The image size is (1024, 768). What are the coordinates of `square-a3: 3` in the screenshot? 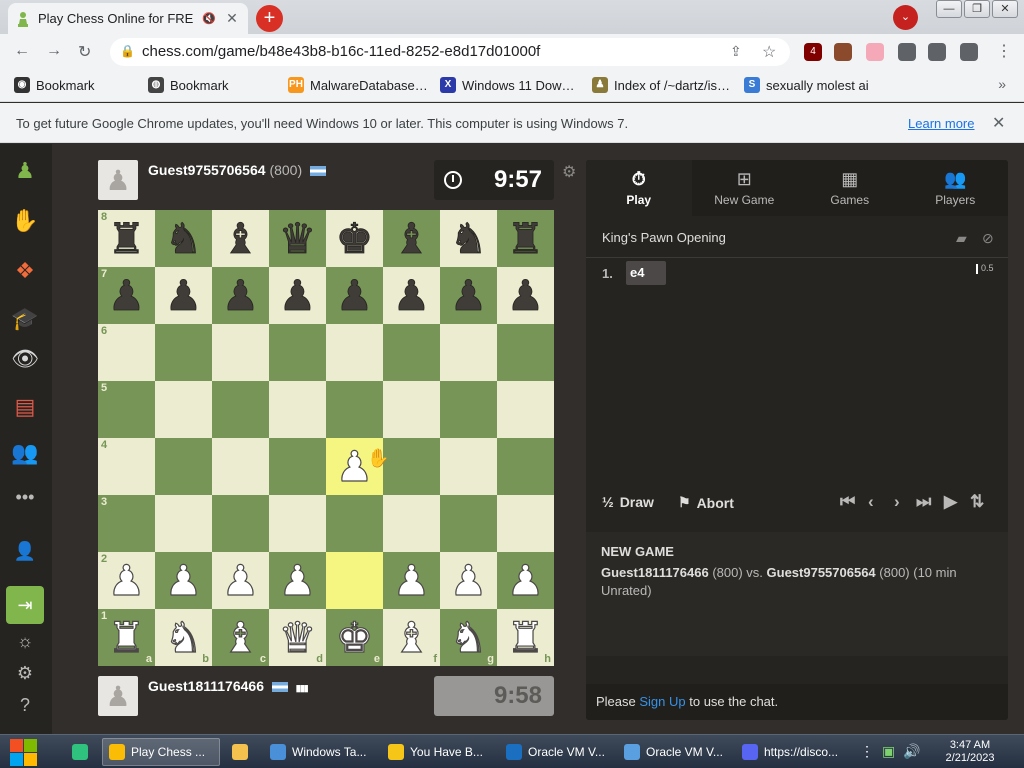 It's located at (126, 523).